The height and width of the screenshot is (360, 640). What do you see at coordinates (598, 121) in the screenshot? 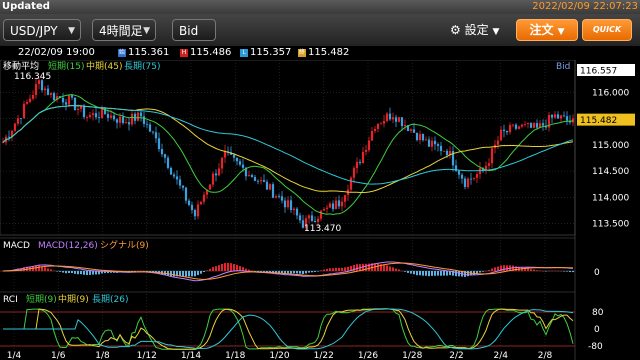
I see `current-price: 115.482` at bounding box center [598, 121].